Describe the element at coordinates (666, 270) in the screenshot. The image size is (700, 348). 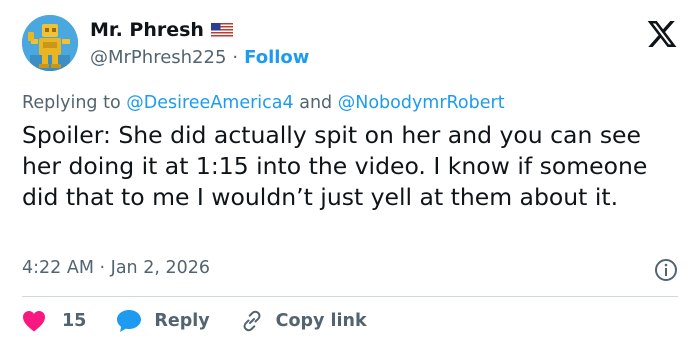
I see `info-icon` at that location.